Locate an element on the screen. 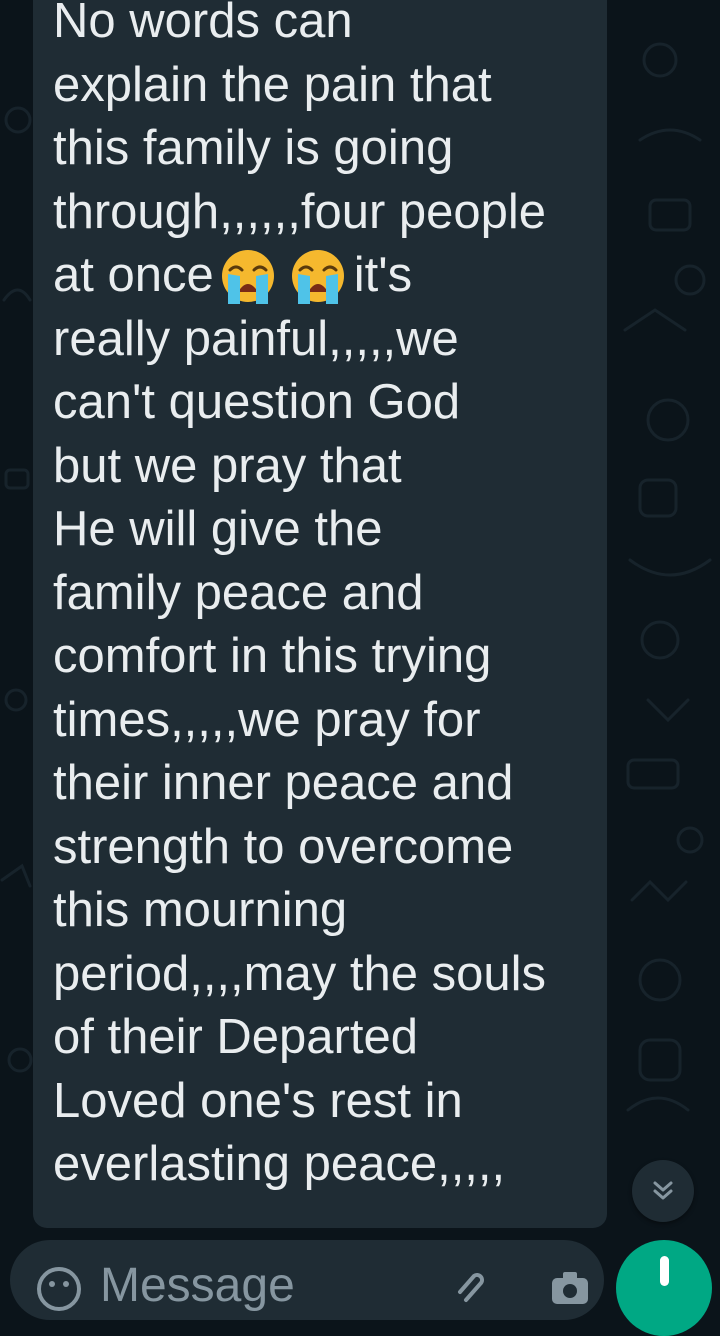  message-line: explain the pain that is located at coordinates (272, 84).